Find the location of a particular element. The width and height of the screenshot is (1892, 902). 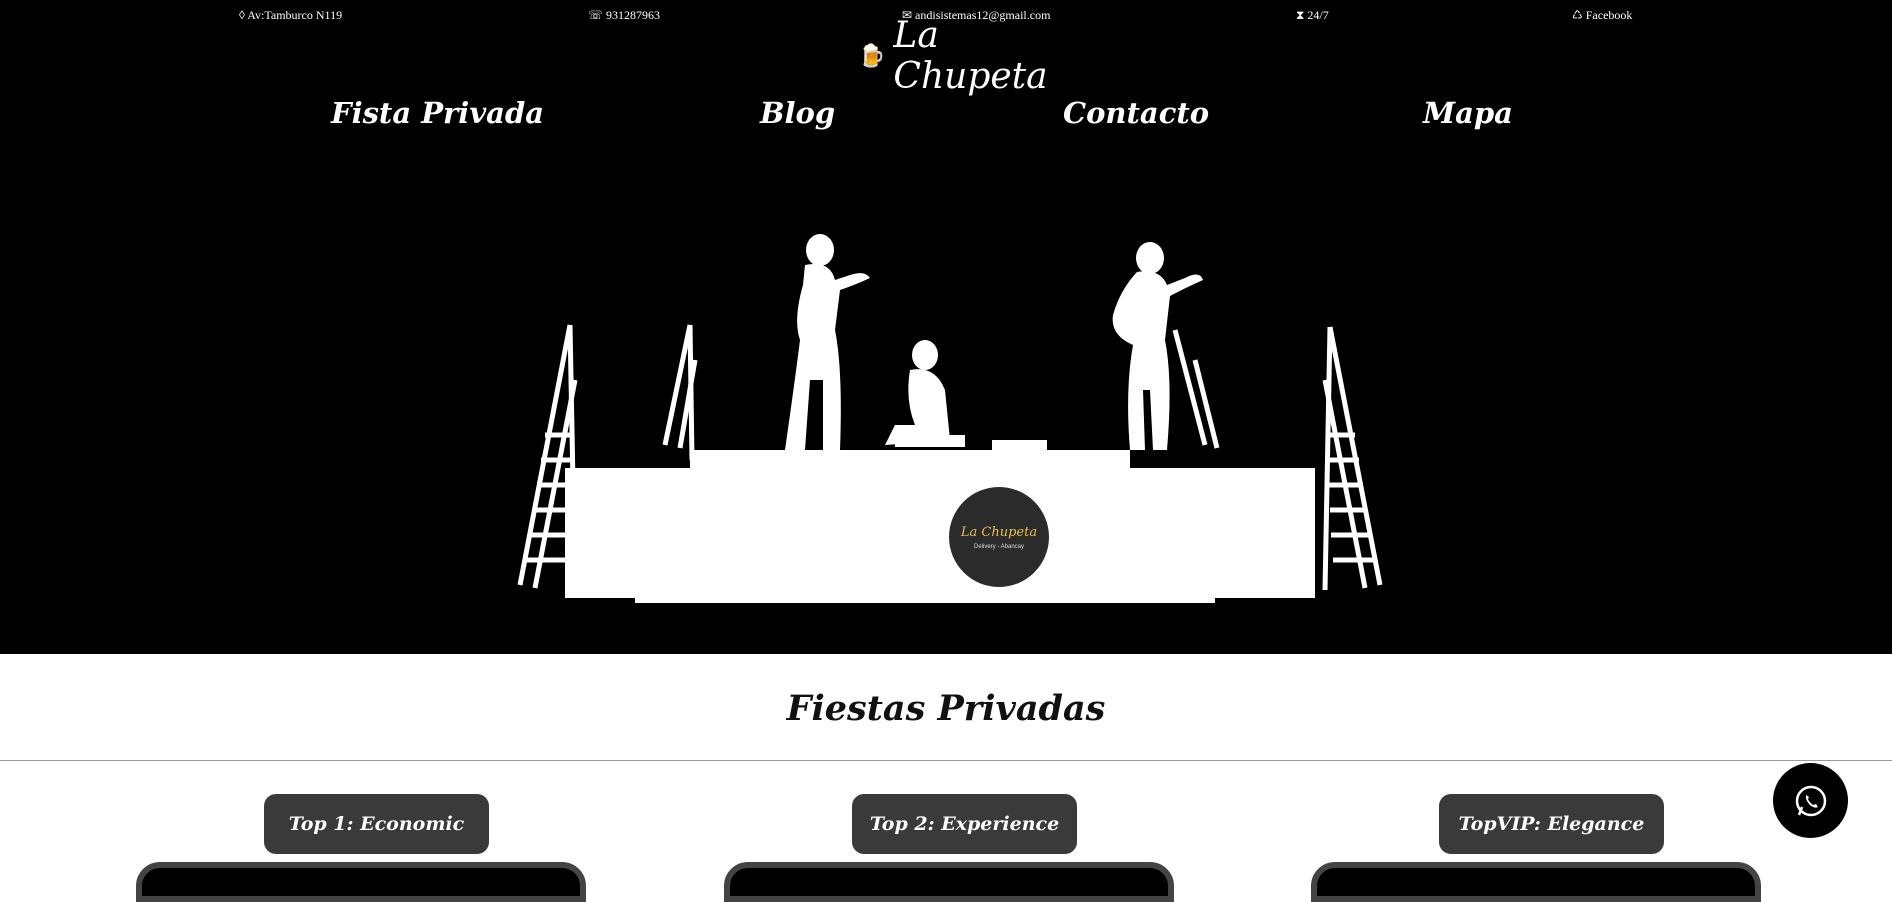

beer-mug-icon: 🍺 is located at coordinates (872, 56).